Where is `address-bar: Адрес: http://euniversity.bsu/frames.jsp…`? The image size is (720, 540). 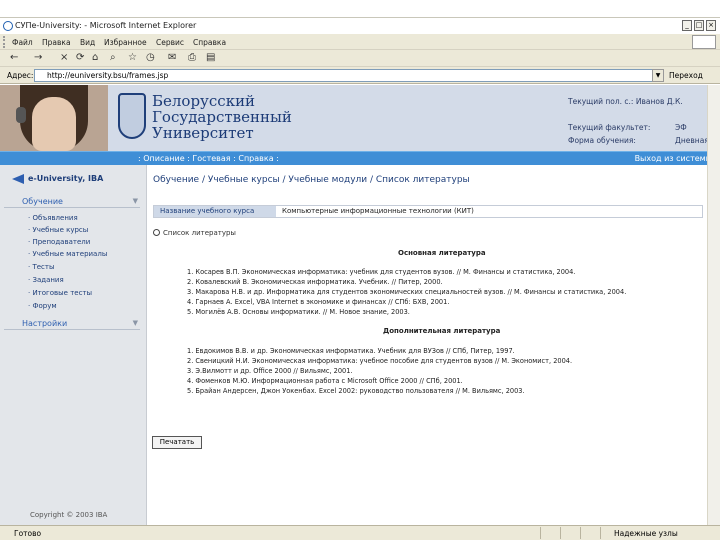
address-bar: Адрес: http://euniversity.bsu/frames.jsp… is located at coordinates (360, 75).